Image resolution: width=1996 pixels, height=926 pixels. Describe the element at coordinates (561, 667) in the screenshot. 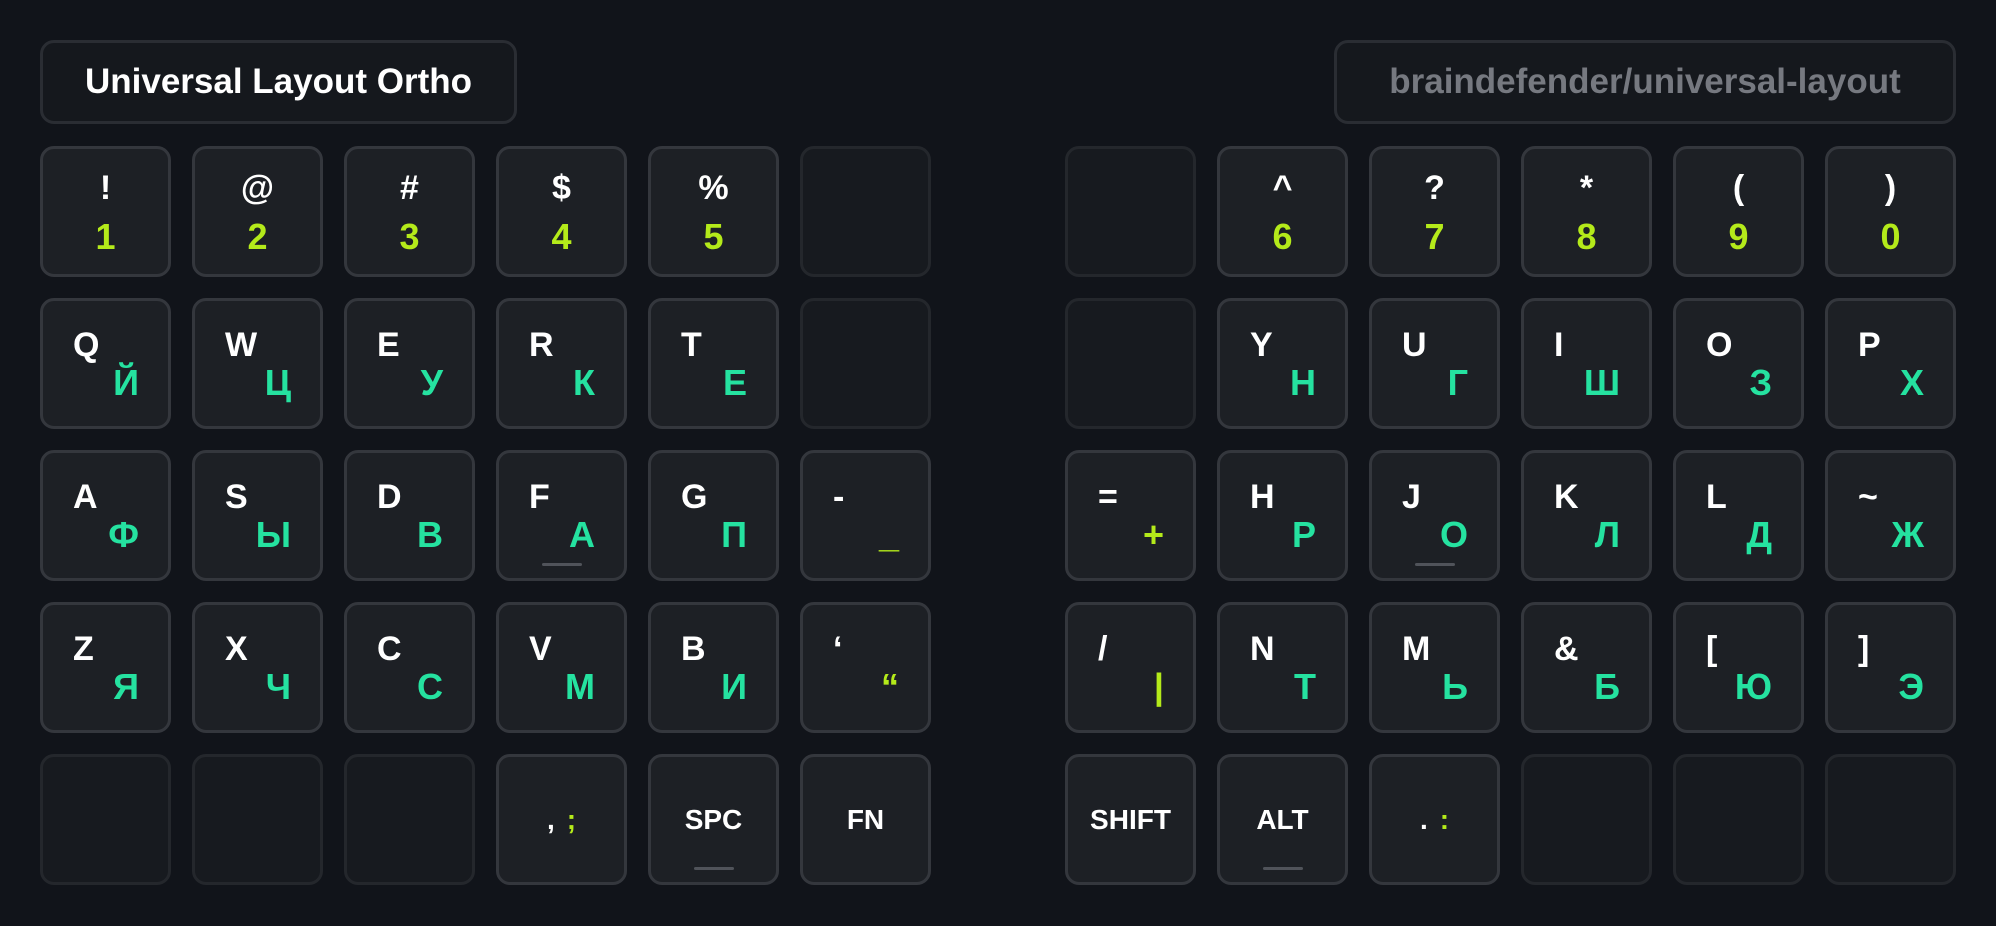

I see `key-v: V М` at that location.